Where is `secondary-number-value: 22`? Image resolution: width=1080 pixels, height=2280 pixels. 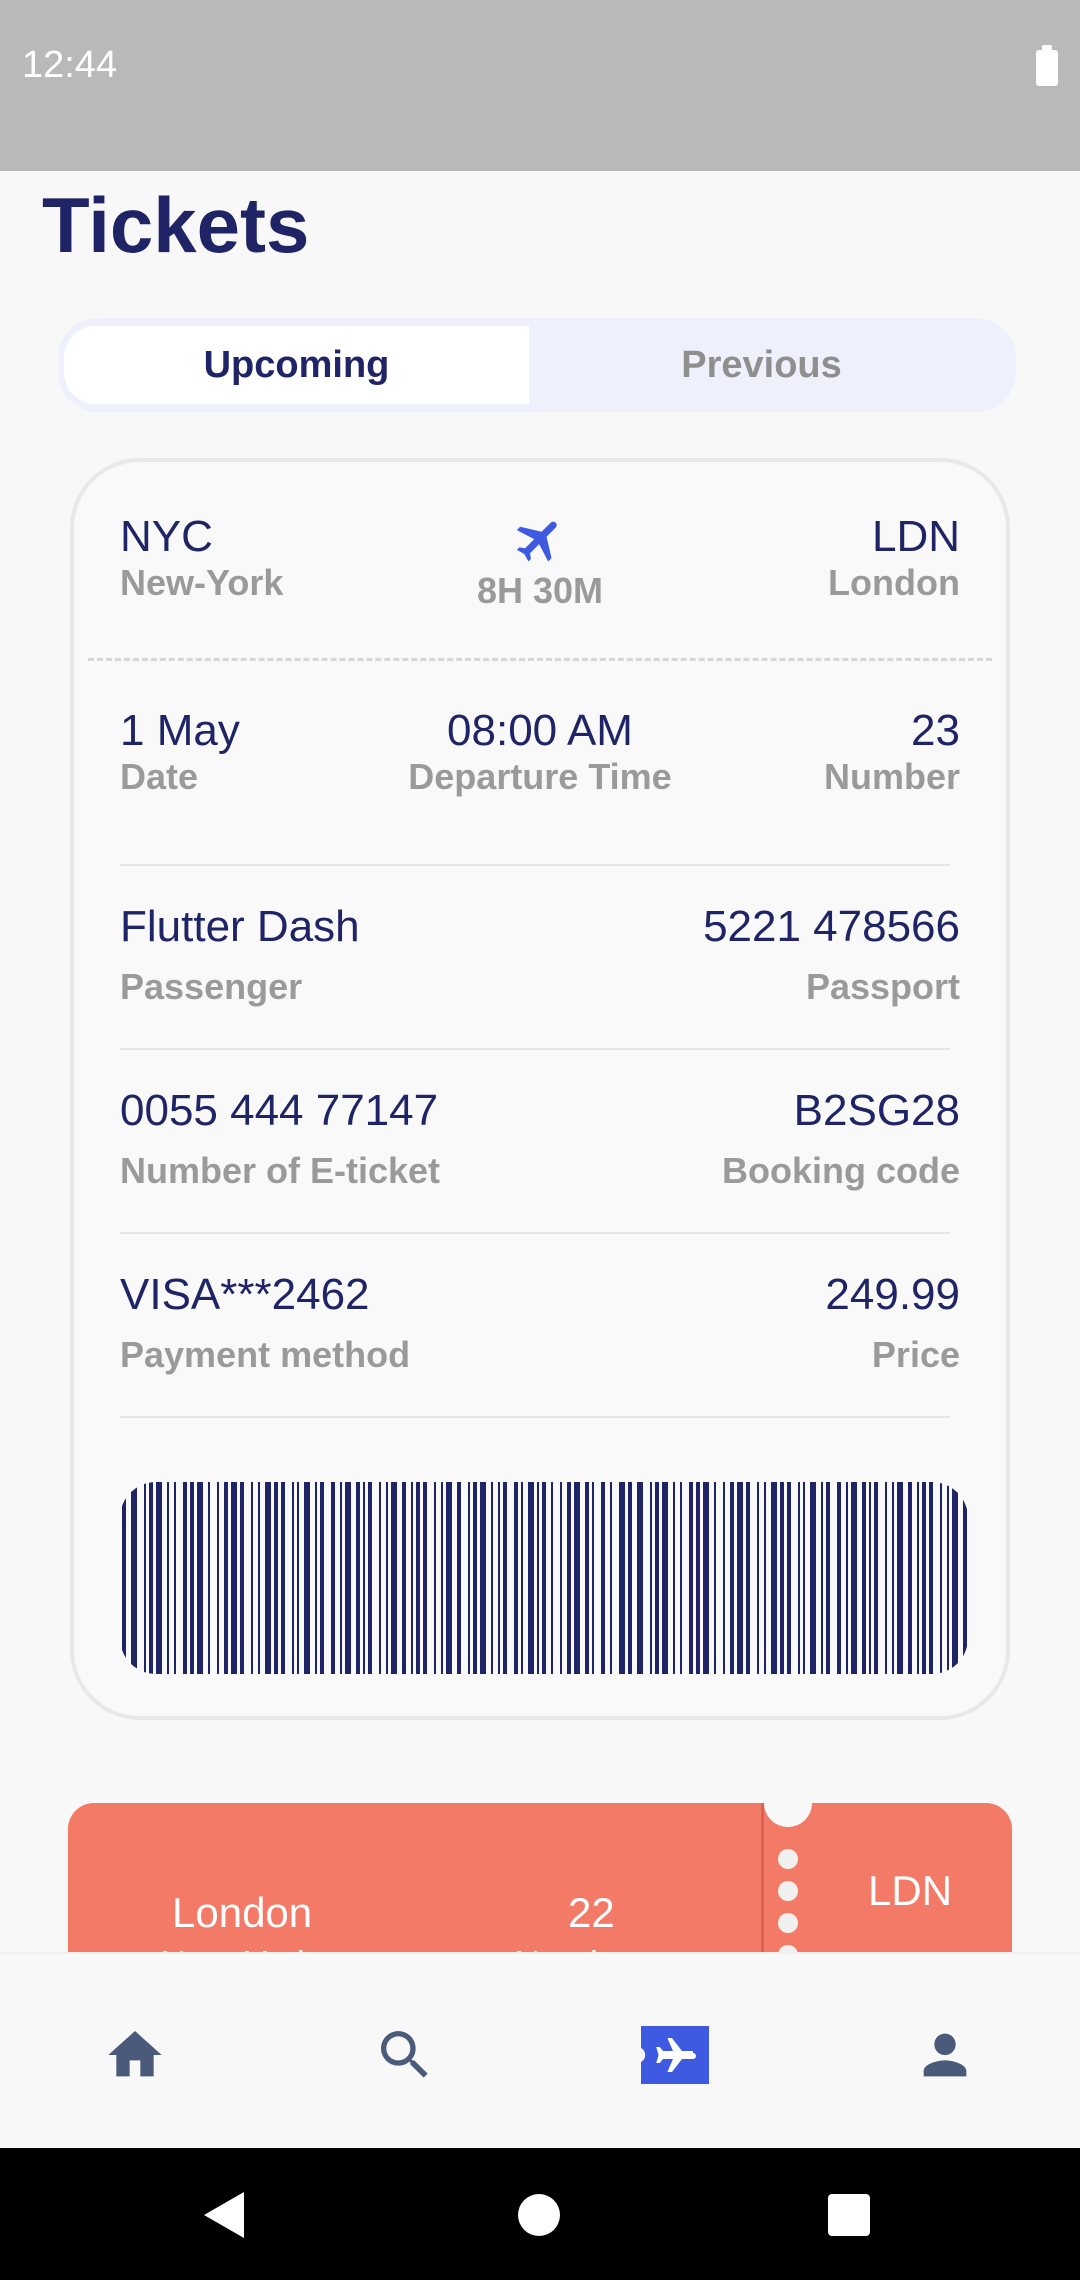
secondary-number-value: 22 is located at coordinates (591, 1912).